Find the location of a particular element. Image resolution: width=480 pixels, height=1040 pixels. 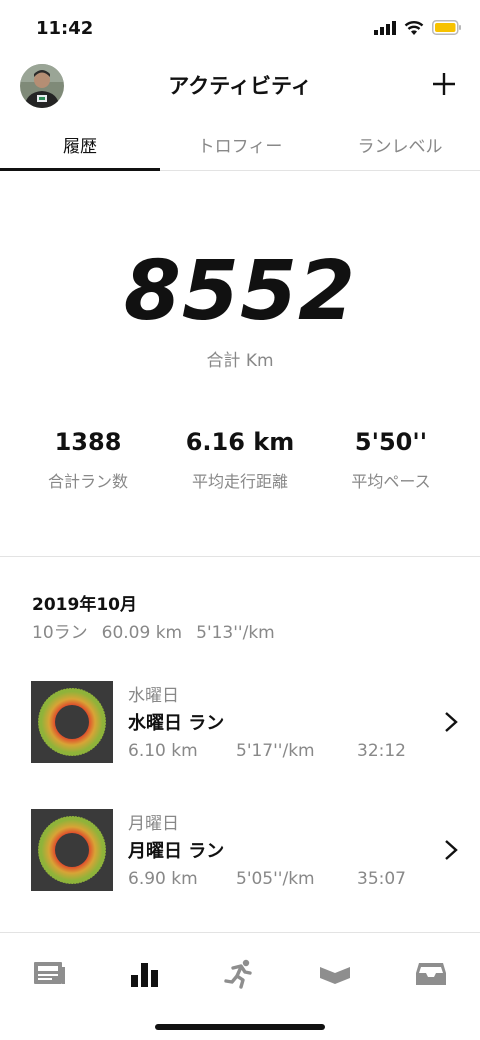

run-list-item: 水曜日 水曜日 ラン 6.10 km 5'17''/km 32:12 is located at coordinates (240, 731).